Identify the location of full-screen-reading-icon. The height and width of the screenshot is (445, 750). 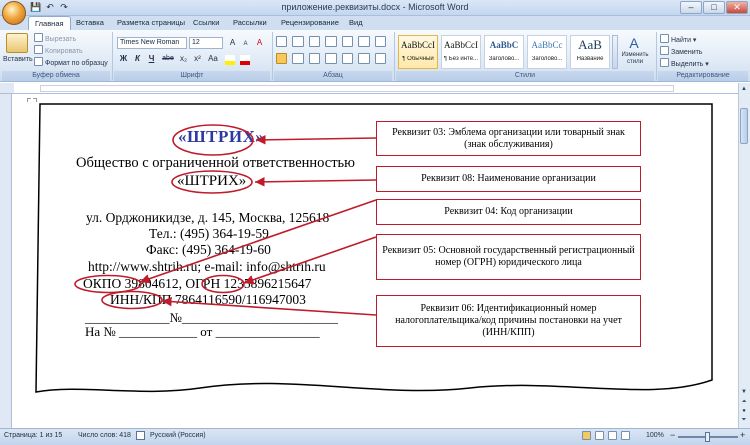
(599, 435).